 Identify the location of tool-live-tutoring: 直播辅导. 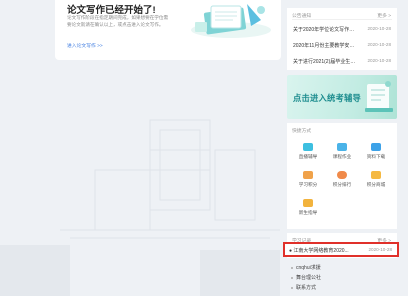
(308, 154).